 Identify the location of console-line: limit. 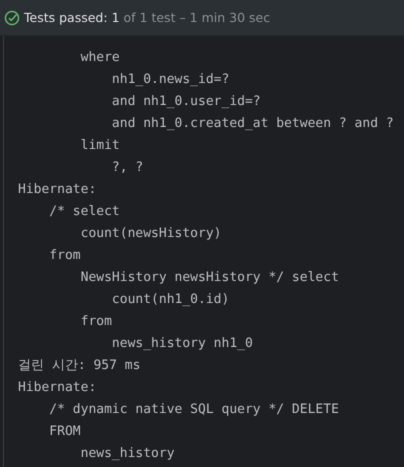
(100, 146).